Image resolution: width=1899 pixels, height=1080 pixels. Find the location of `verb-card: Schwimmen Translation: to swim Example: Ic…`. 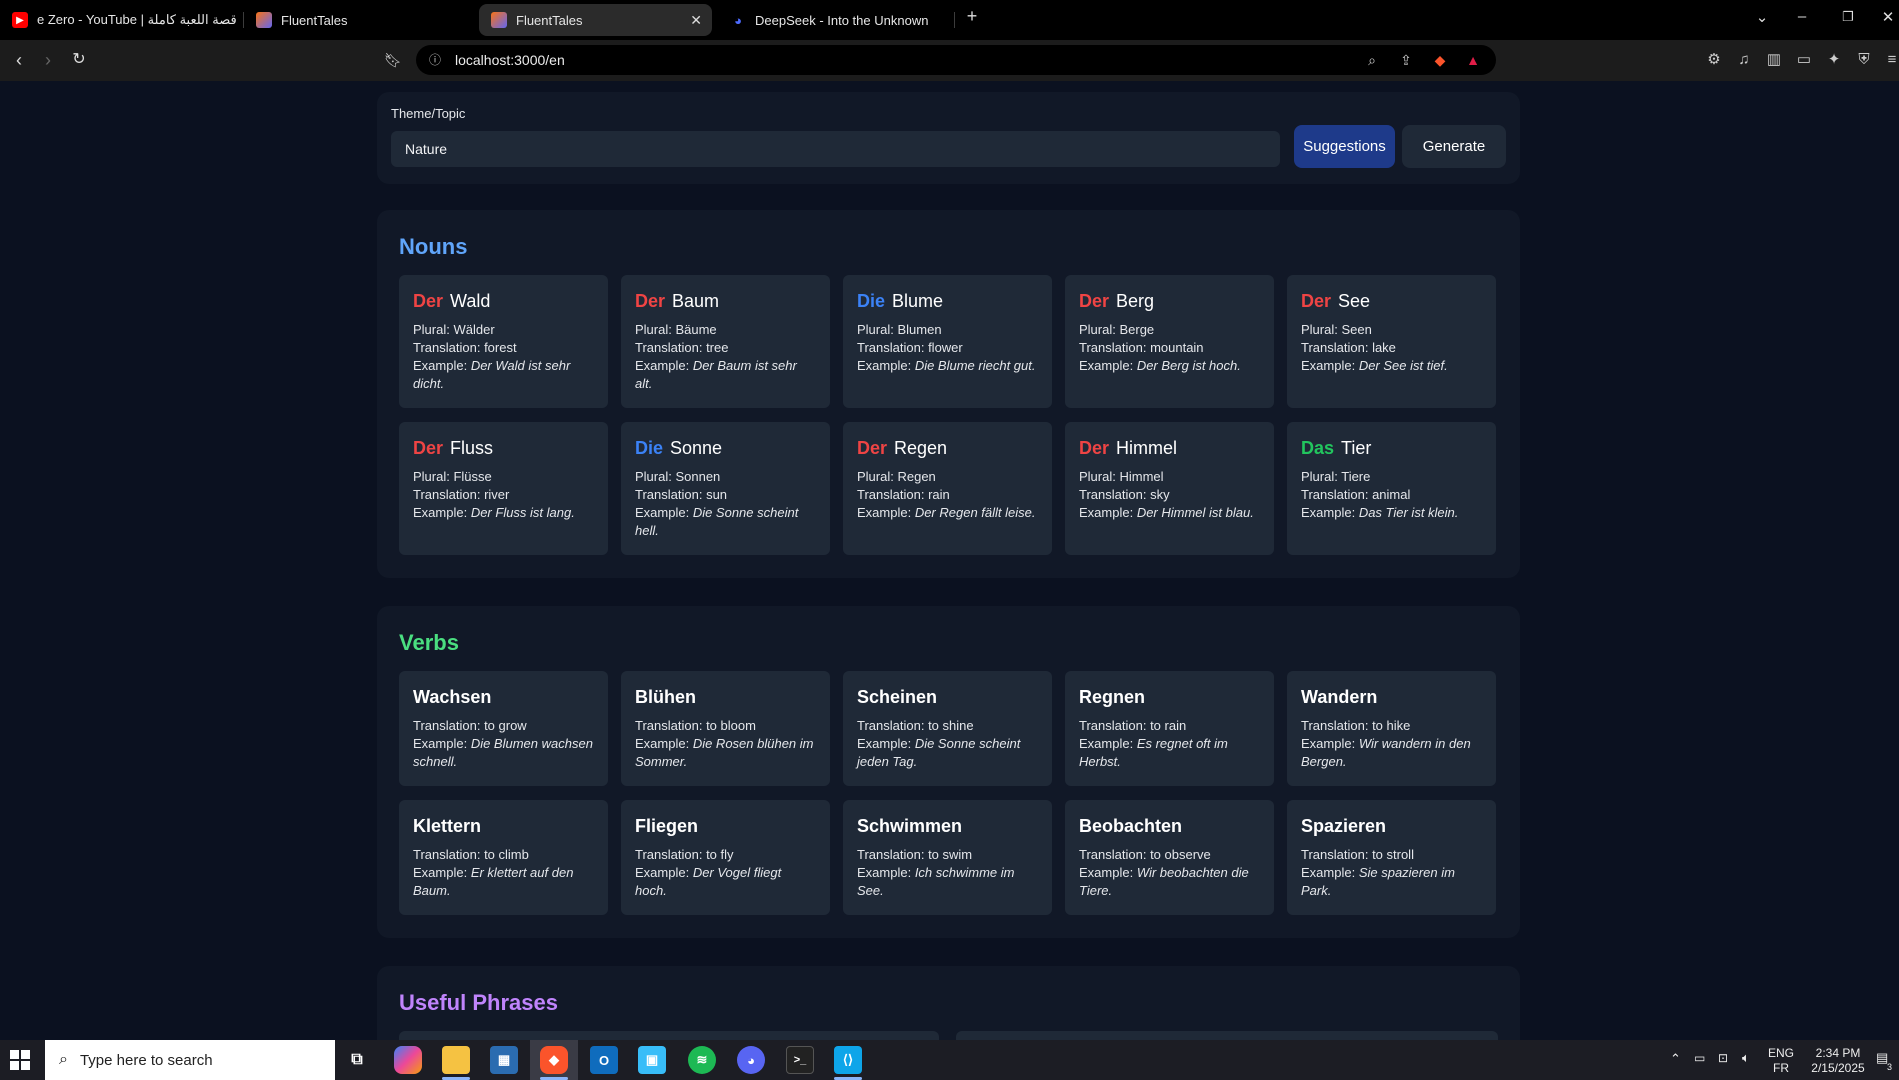

verb-card: Schwimmen Translation: to swim Example: Ic… is located at coordinates (947, 857).